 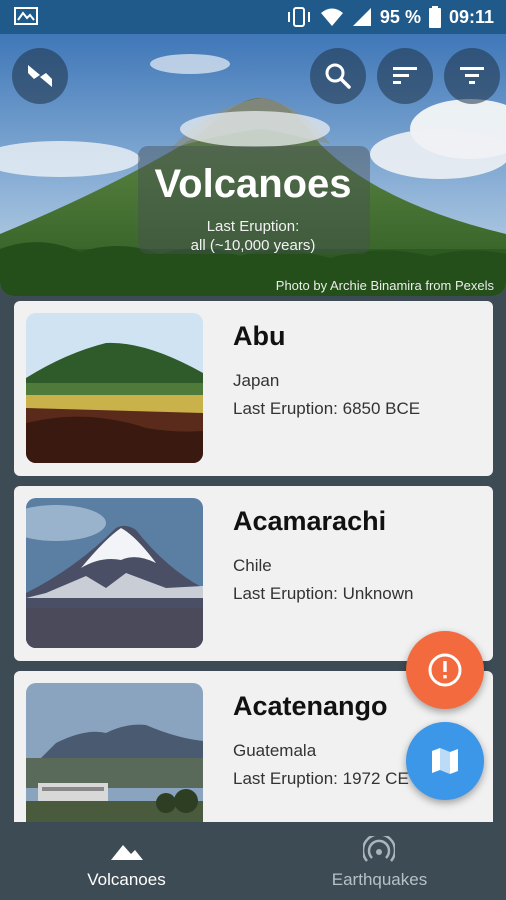 I want to click on search-button, so click(x=338, y=76).